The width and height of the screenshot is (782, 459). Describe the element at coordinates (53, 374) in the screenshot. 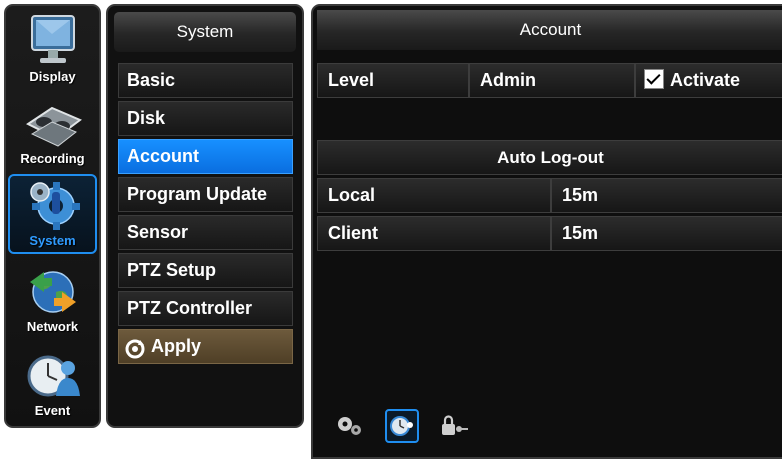

I see `clock-person-icon` at that location.